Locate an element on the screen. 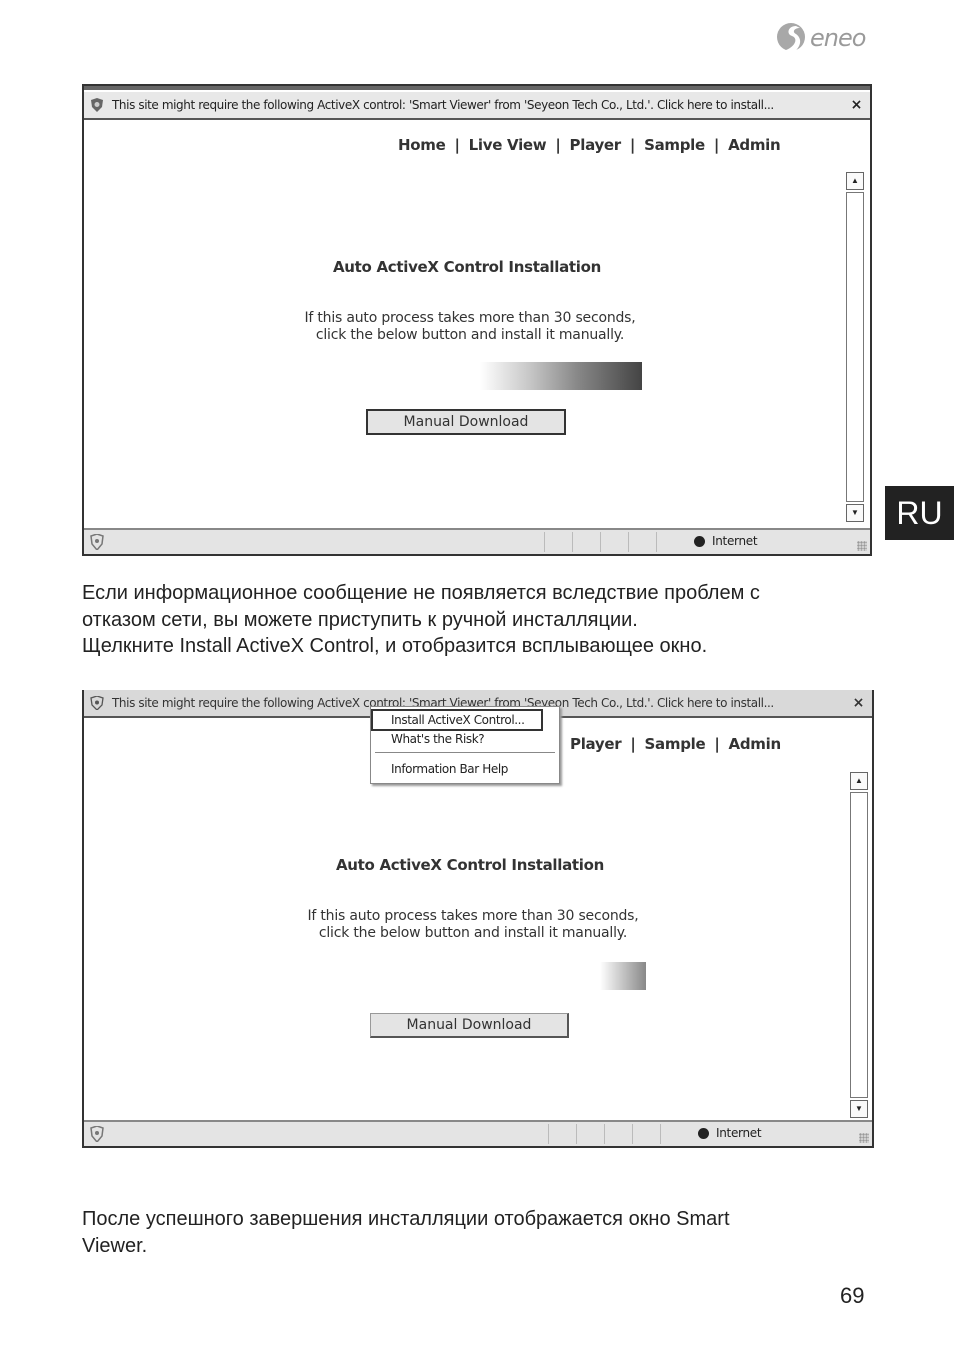  top-nav: Home | Live View | Player | Sample | Admin is located at coordinates (589, 145).